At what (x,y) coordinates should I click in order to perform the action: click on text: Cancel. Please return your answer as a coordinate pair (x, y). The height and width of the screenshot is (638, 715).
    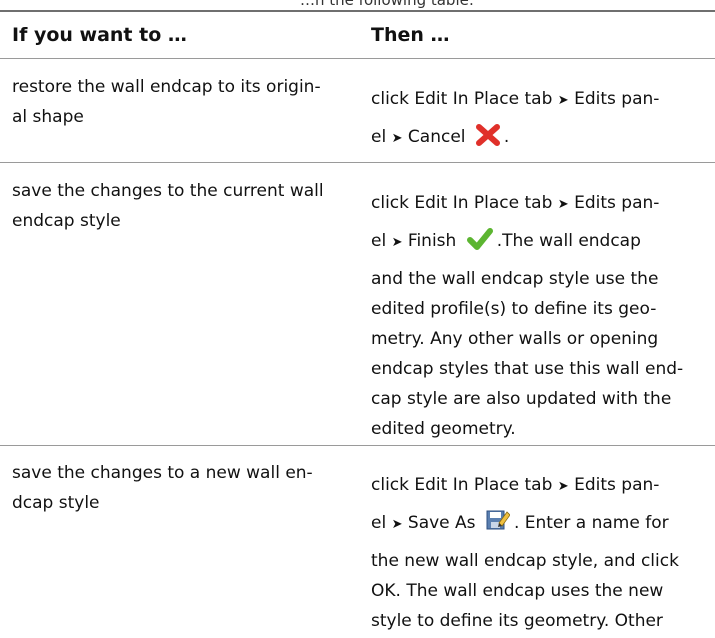
    Looking at the image, I should click on (436, 137).